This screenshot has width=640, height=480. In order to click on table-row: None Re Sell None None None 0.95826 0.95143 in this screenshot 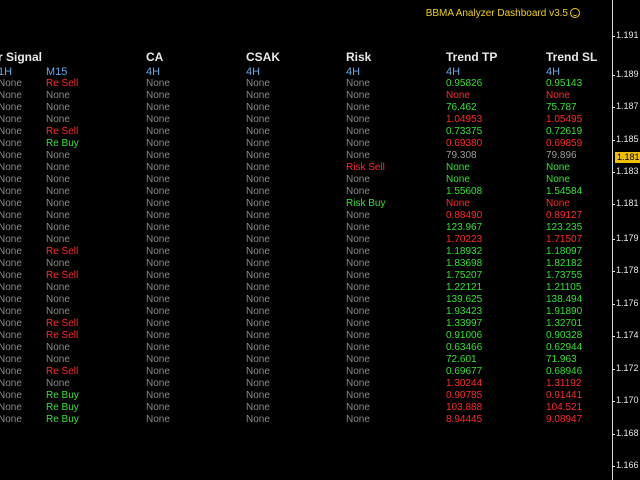, I will do `click(306, 84)`.